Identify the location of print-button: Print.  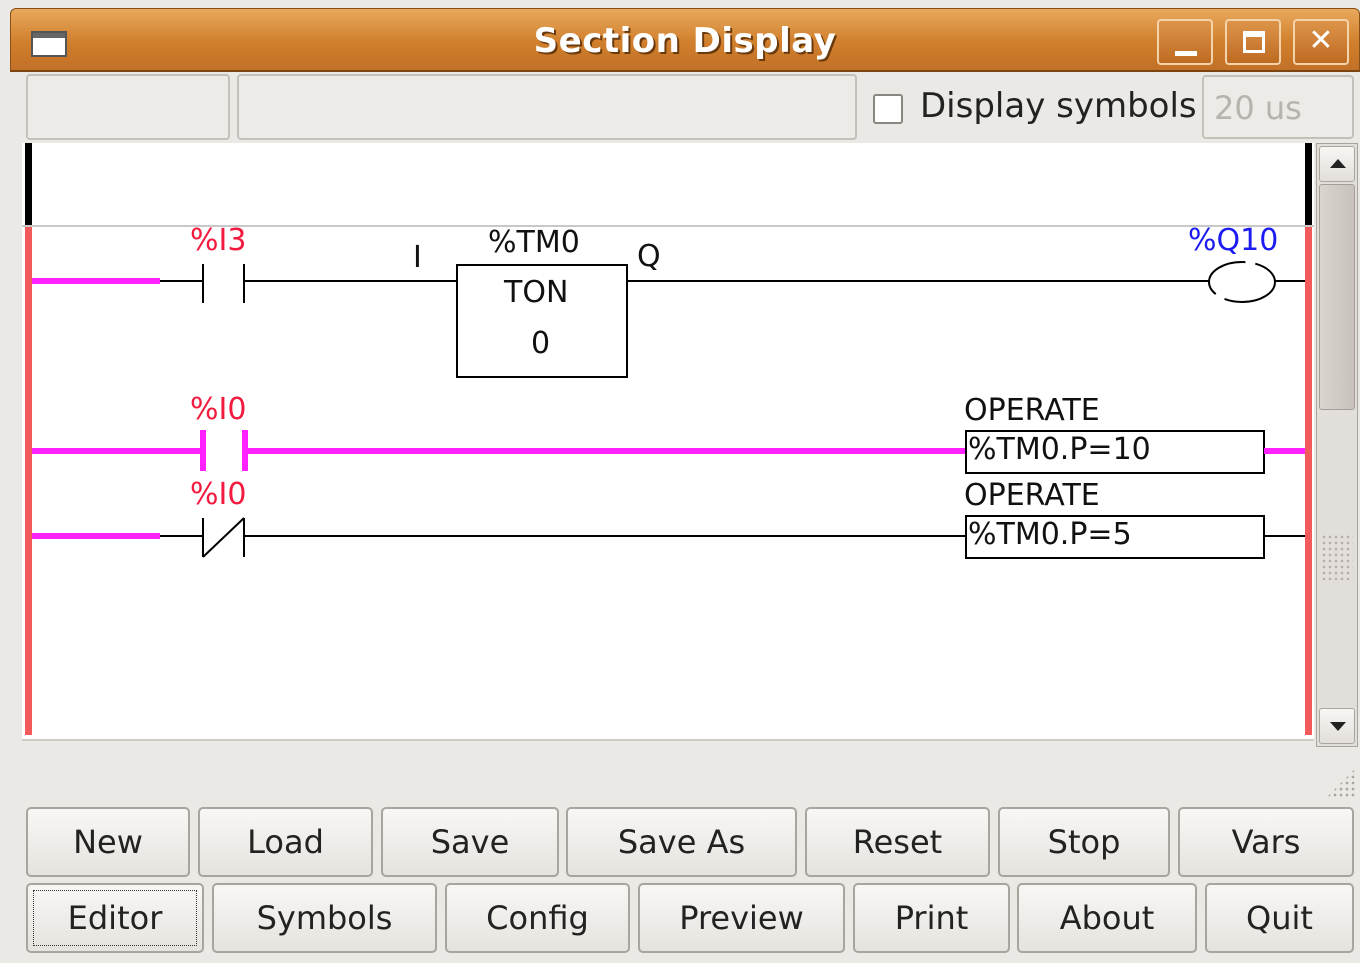
(931, 918).